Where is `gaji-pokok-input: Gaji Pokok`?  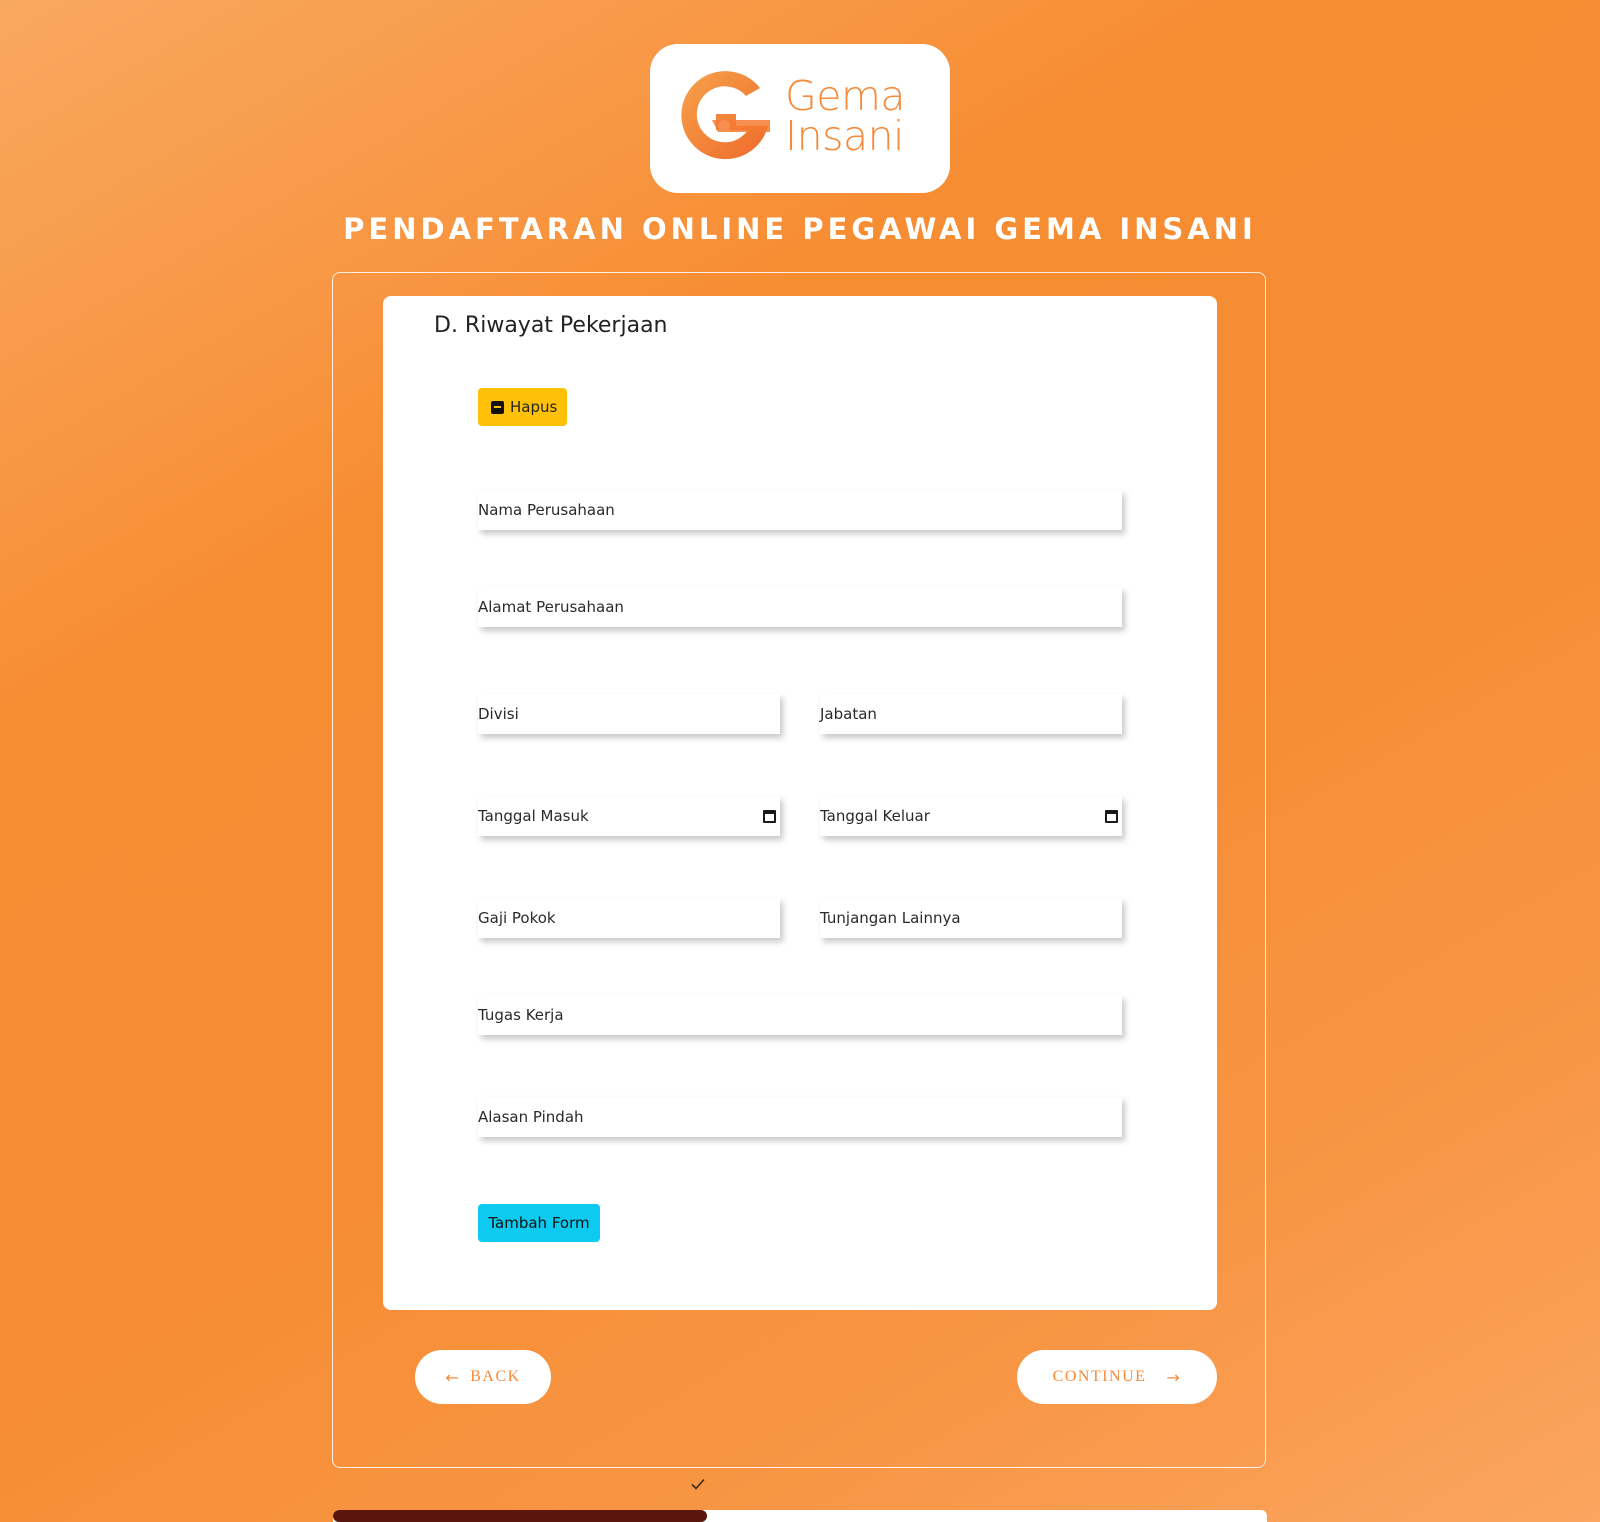 gaji-pokok-input: Gaji Pokok is located at coordinates (629, 918).